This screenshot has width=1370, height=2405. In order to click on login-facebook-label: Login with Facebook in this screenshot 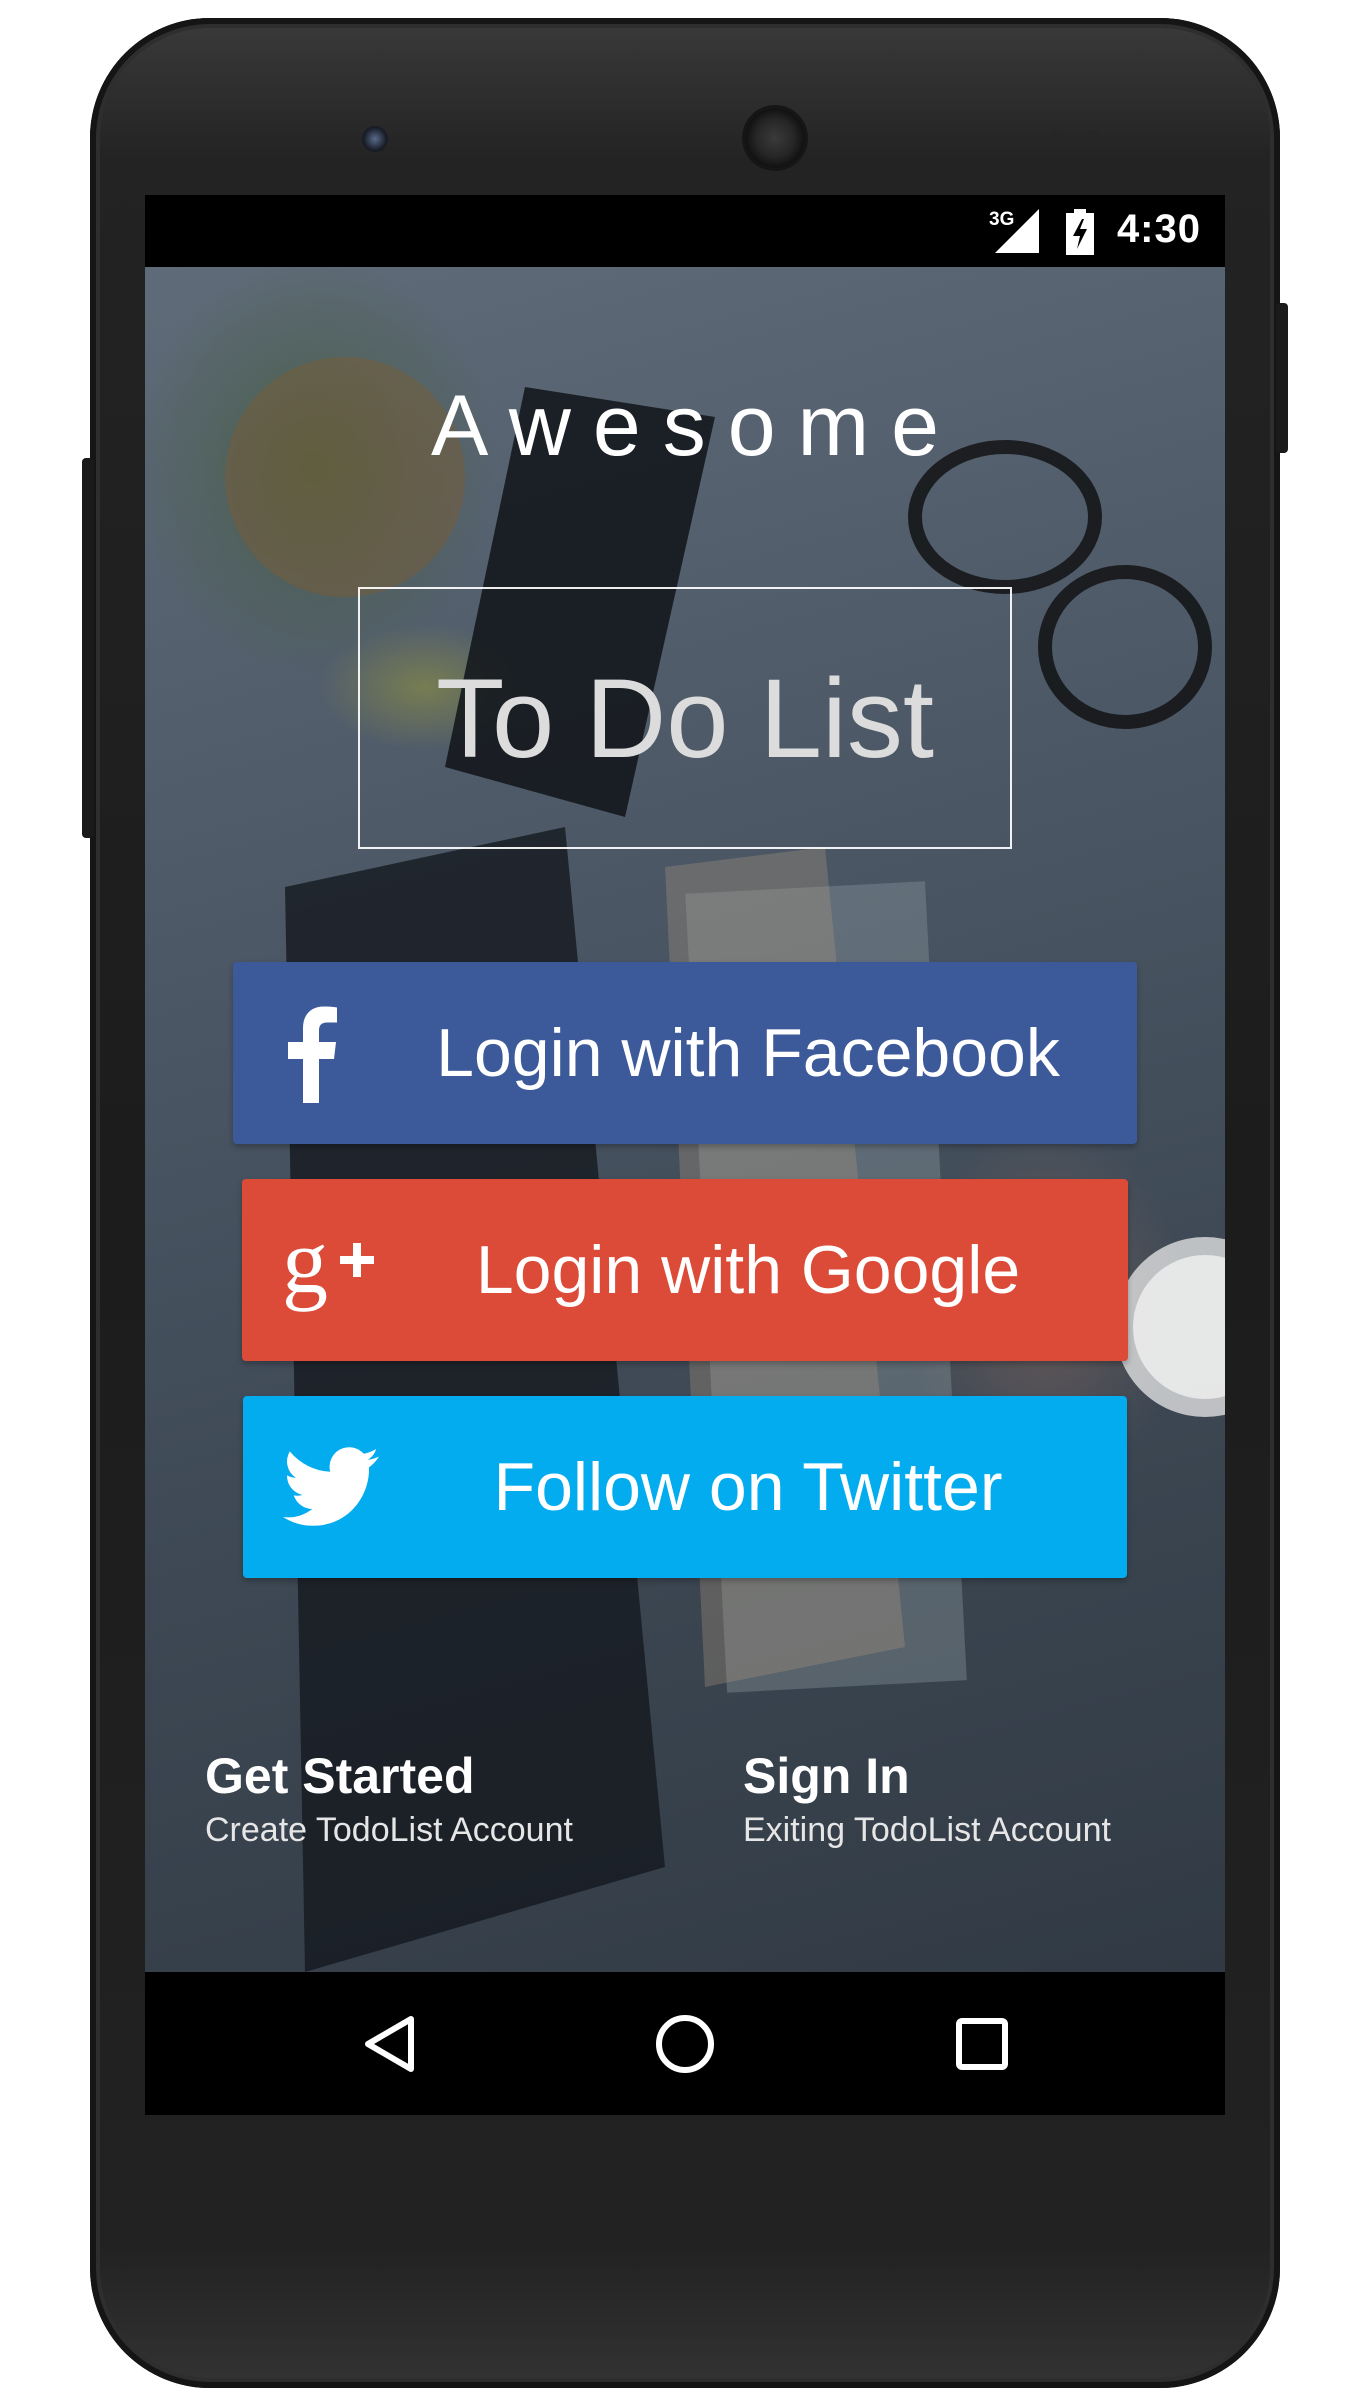, I will do `click(748, 1053)`.